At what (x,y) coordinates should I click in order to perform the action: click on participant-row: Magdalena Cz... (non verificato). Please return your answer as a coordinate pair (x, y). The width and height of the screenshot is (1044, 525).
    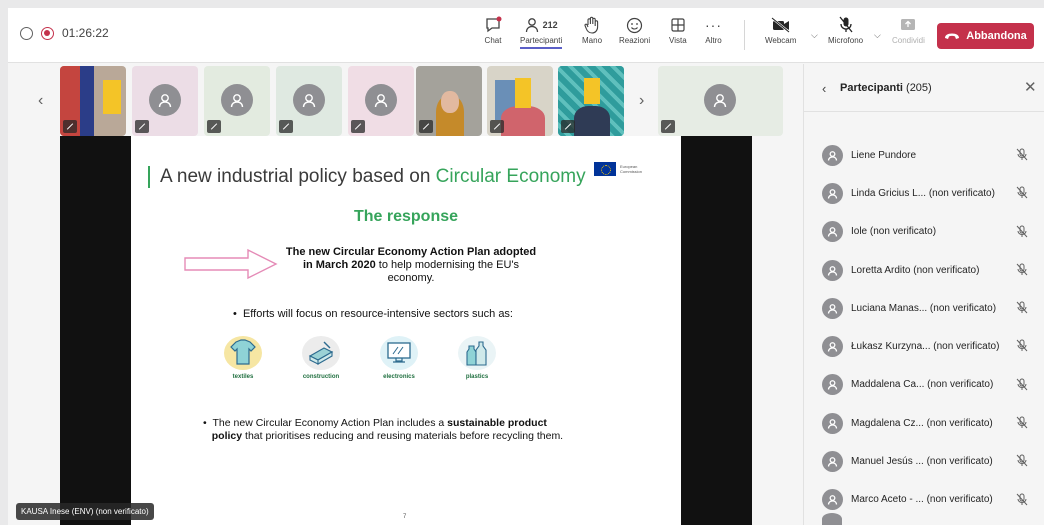
    Looking at the image, I should click on (924, 423).